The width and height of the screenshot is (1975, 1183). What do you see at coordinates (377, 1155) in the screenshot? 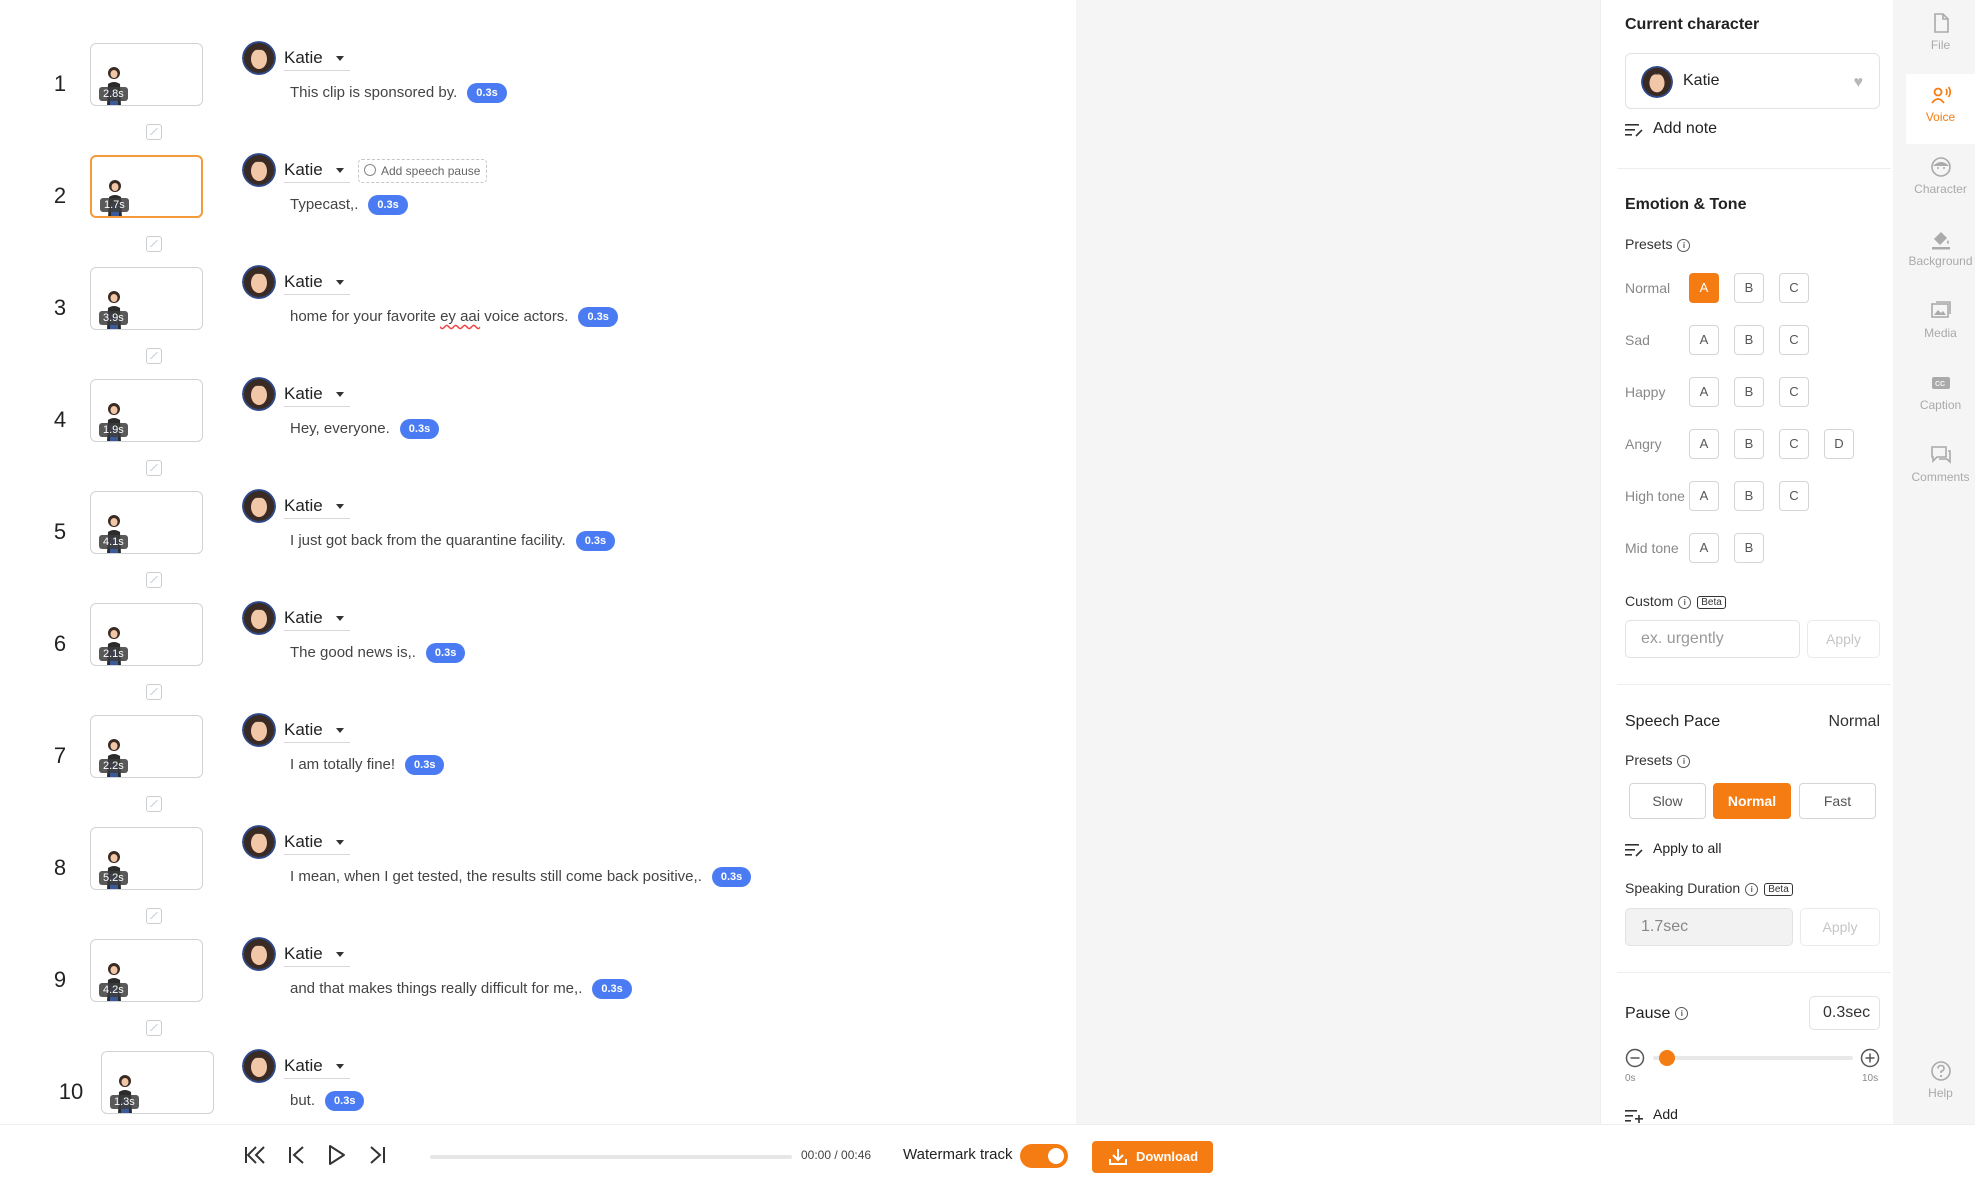
I see `next-icon` at bounding box center [377, 1155].